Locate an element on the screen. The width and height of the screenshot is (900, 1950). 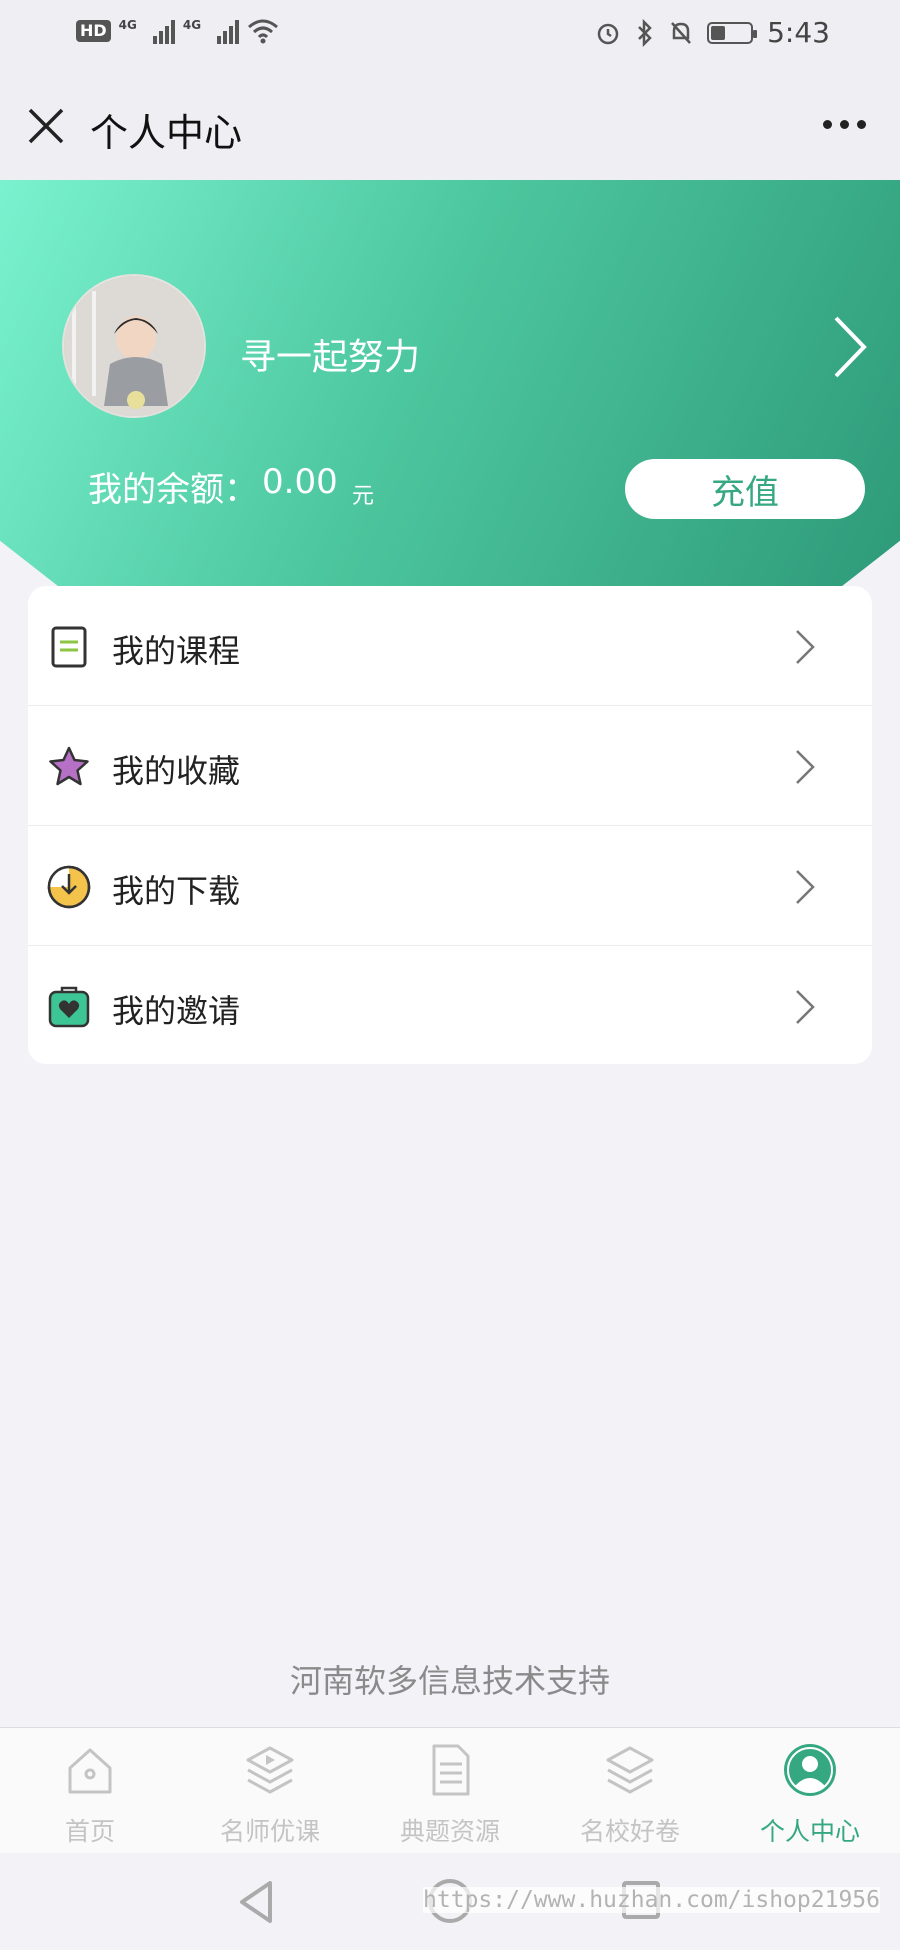
avatar is located at coordinates (134, 346).